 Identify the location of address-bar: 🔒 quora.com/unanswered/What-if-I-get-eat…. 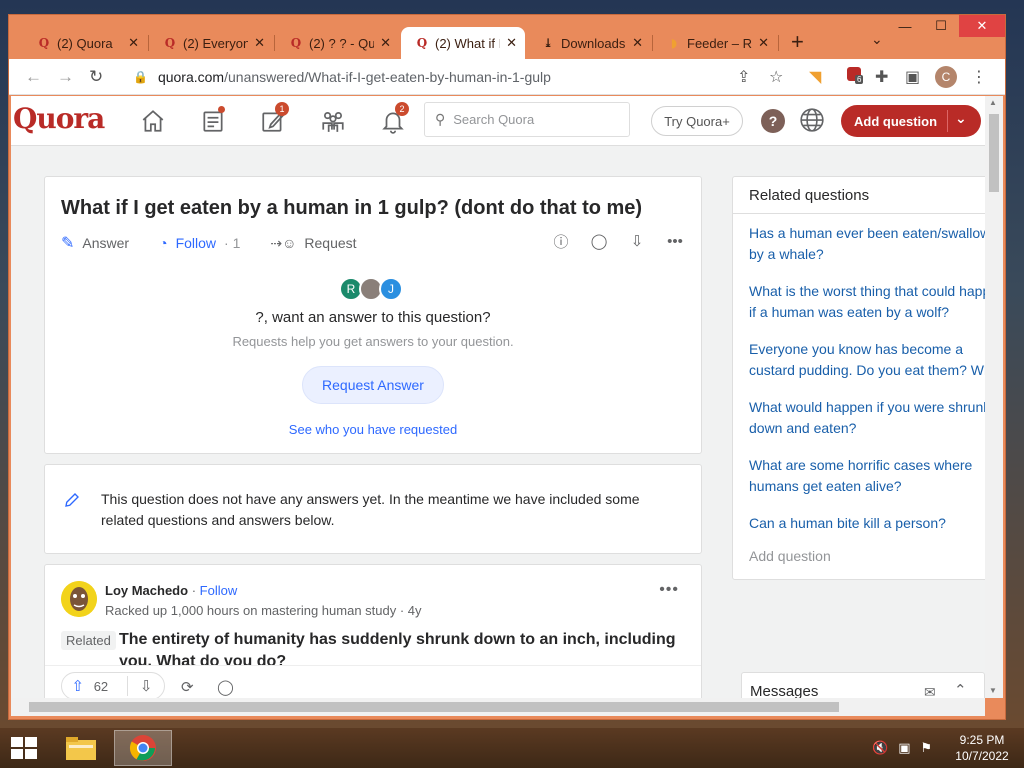
(467, 77).